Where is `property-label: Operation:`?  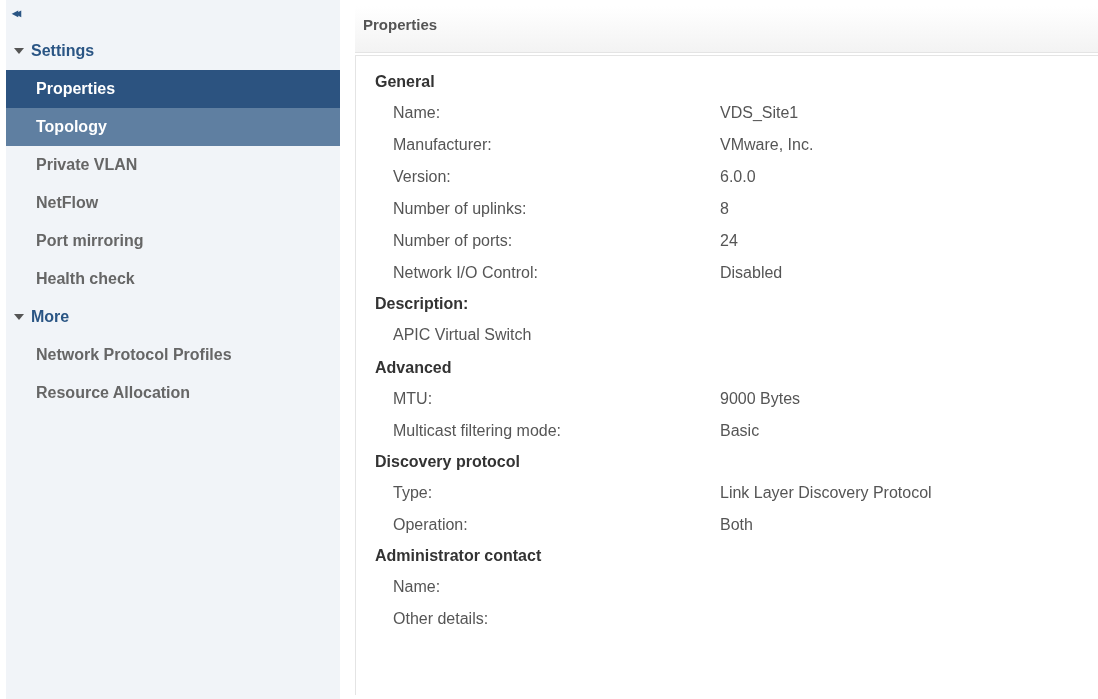
property-label: Operation: is located at coordinates (431, 525).